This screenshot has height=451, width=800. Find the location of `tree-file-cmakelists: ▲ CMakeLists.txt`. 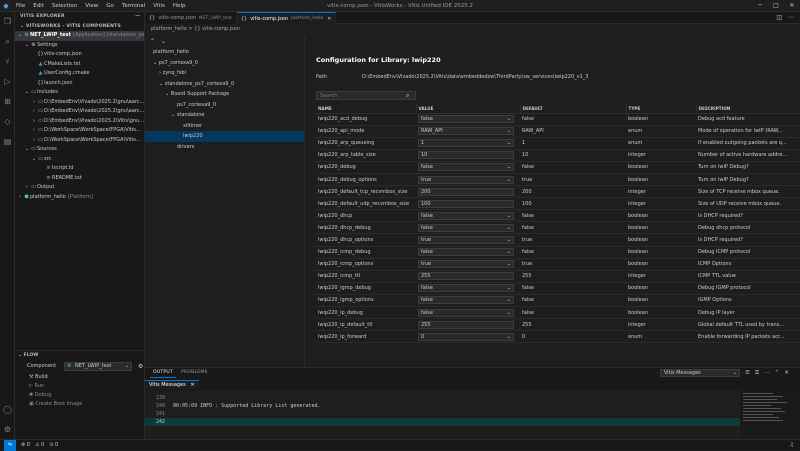

tree-file-cmakelists: ▲ CMakeLists.txt is located at coordinates (79, 65).